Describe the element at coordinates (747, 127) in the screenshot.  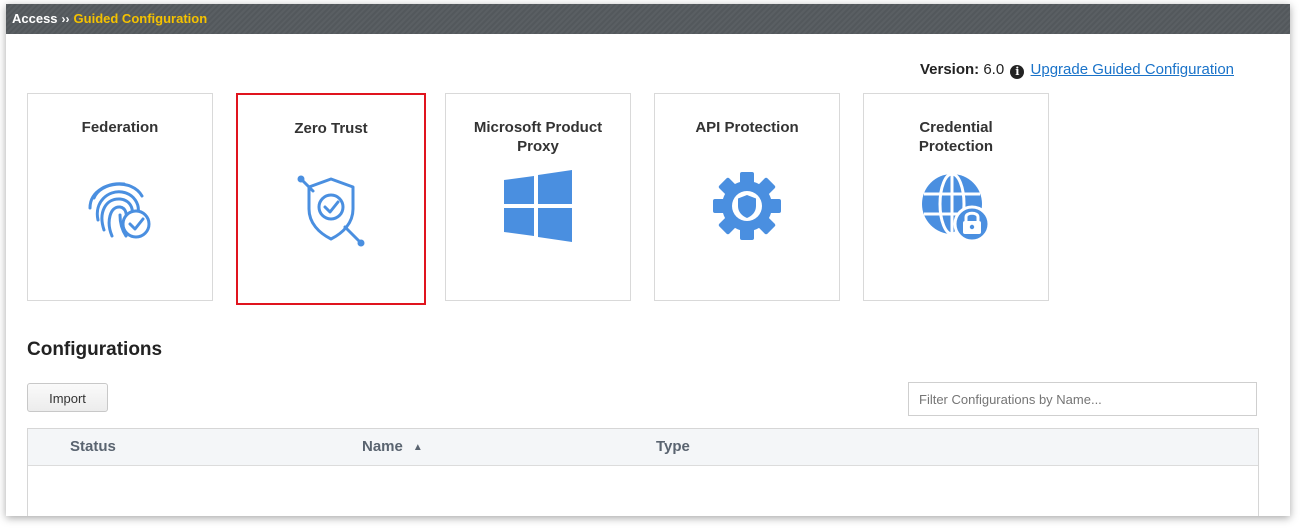
I see `tile-title: API Protection` at that location.